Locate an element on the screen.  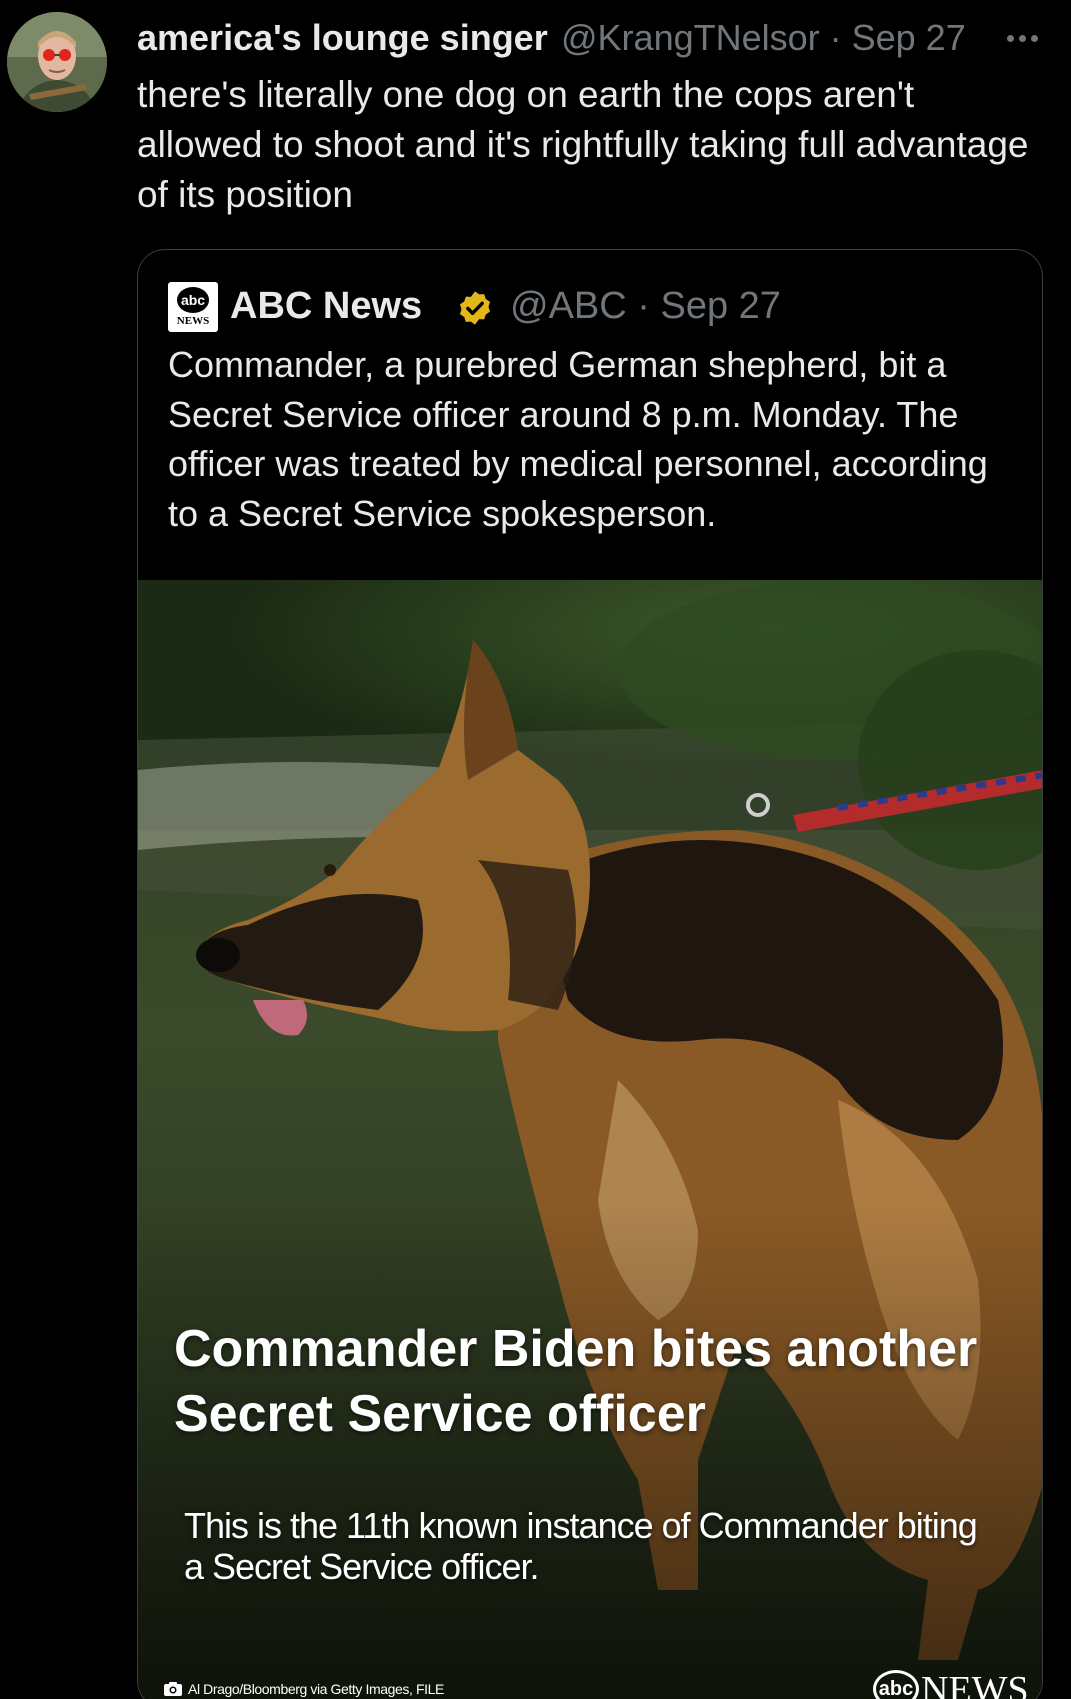
quote-header: abc NEWS ABC News @ABC · Sep 27 is located at coordinates (588, 306).